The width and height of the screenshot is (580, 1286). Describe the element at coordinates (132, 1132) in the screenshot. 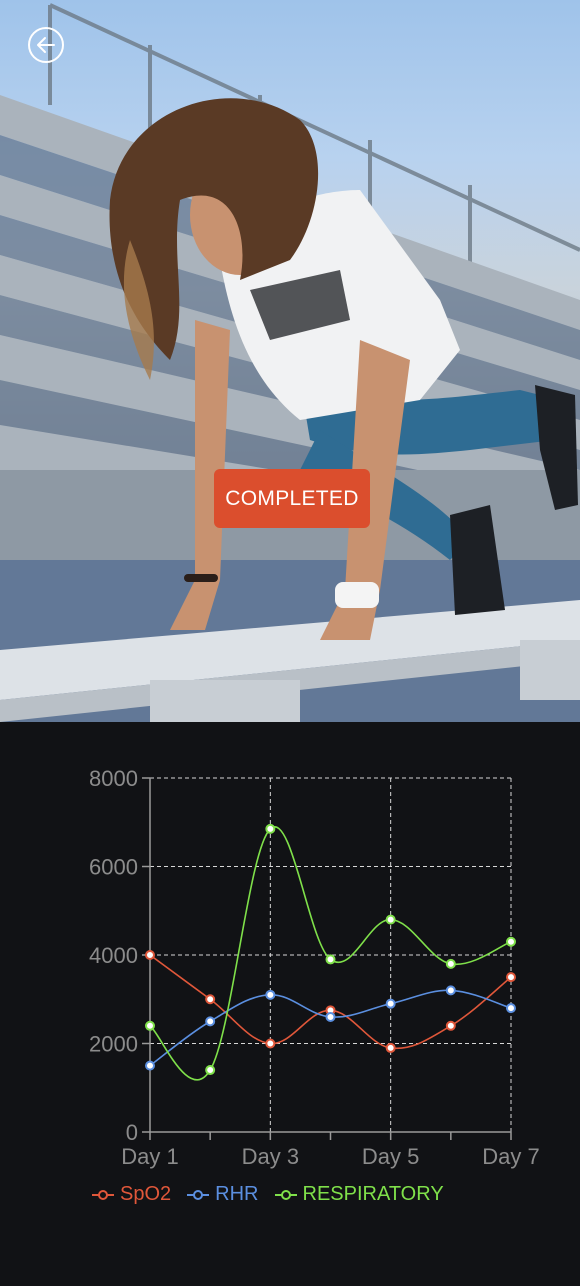

I see `y-tick-label: 0` at that location.